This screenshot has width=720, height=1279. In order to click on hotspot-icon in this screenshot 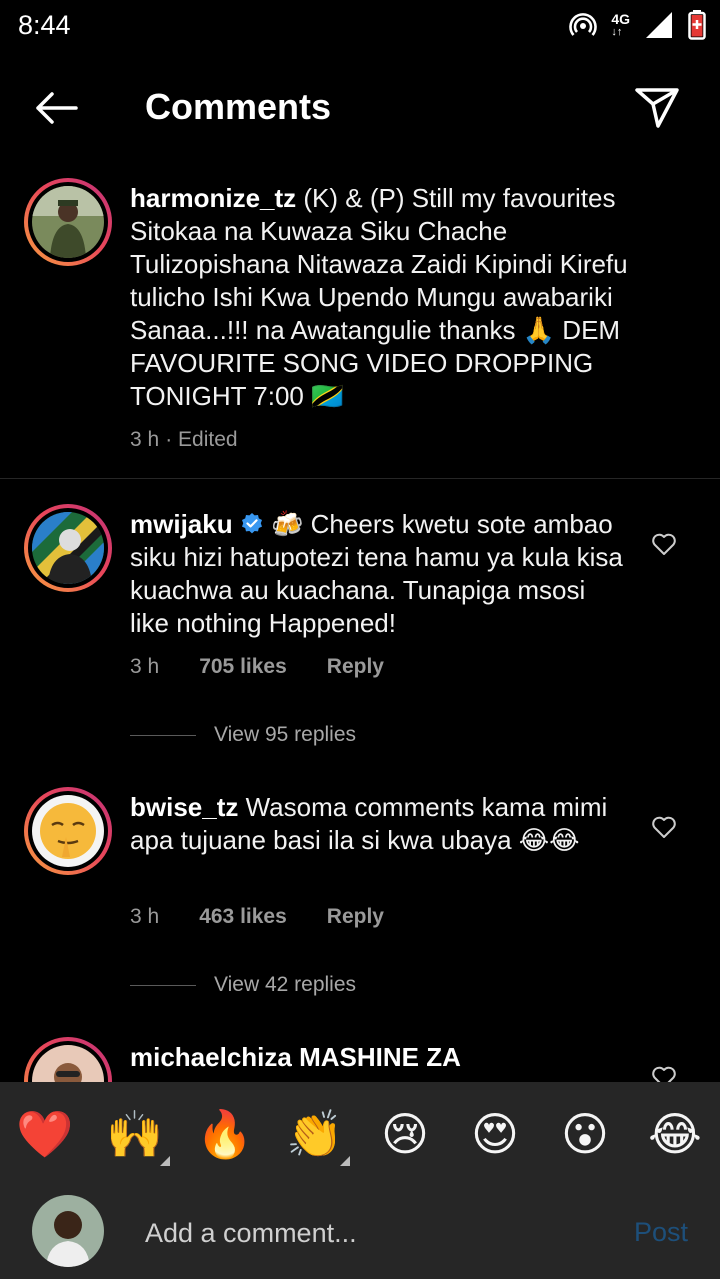, I will do `click(583, 24)`.